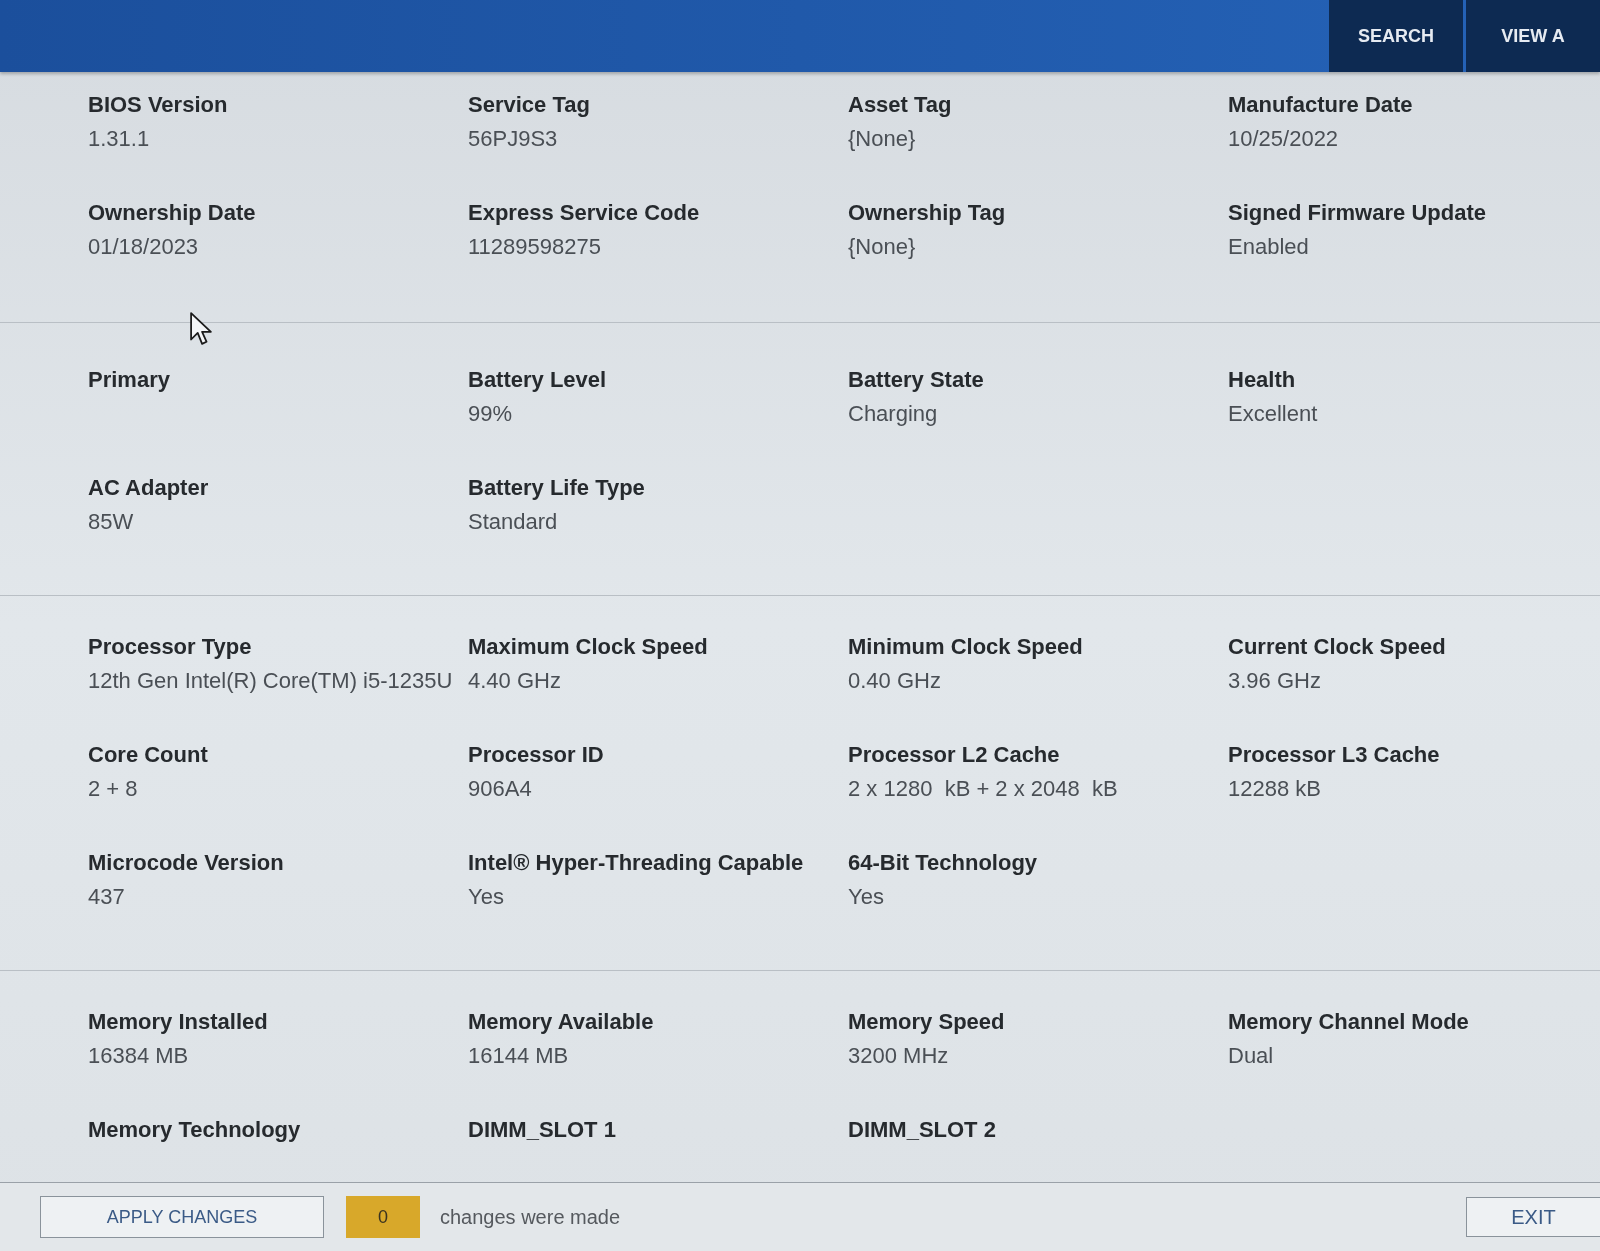 The image size is (1600, 1251). I want to click on field-label: Microcode Version, so click(186, 863).